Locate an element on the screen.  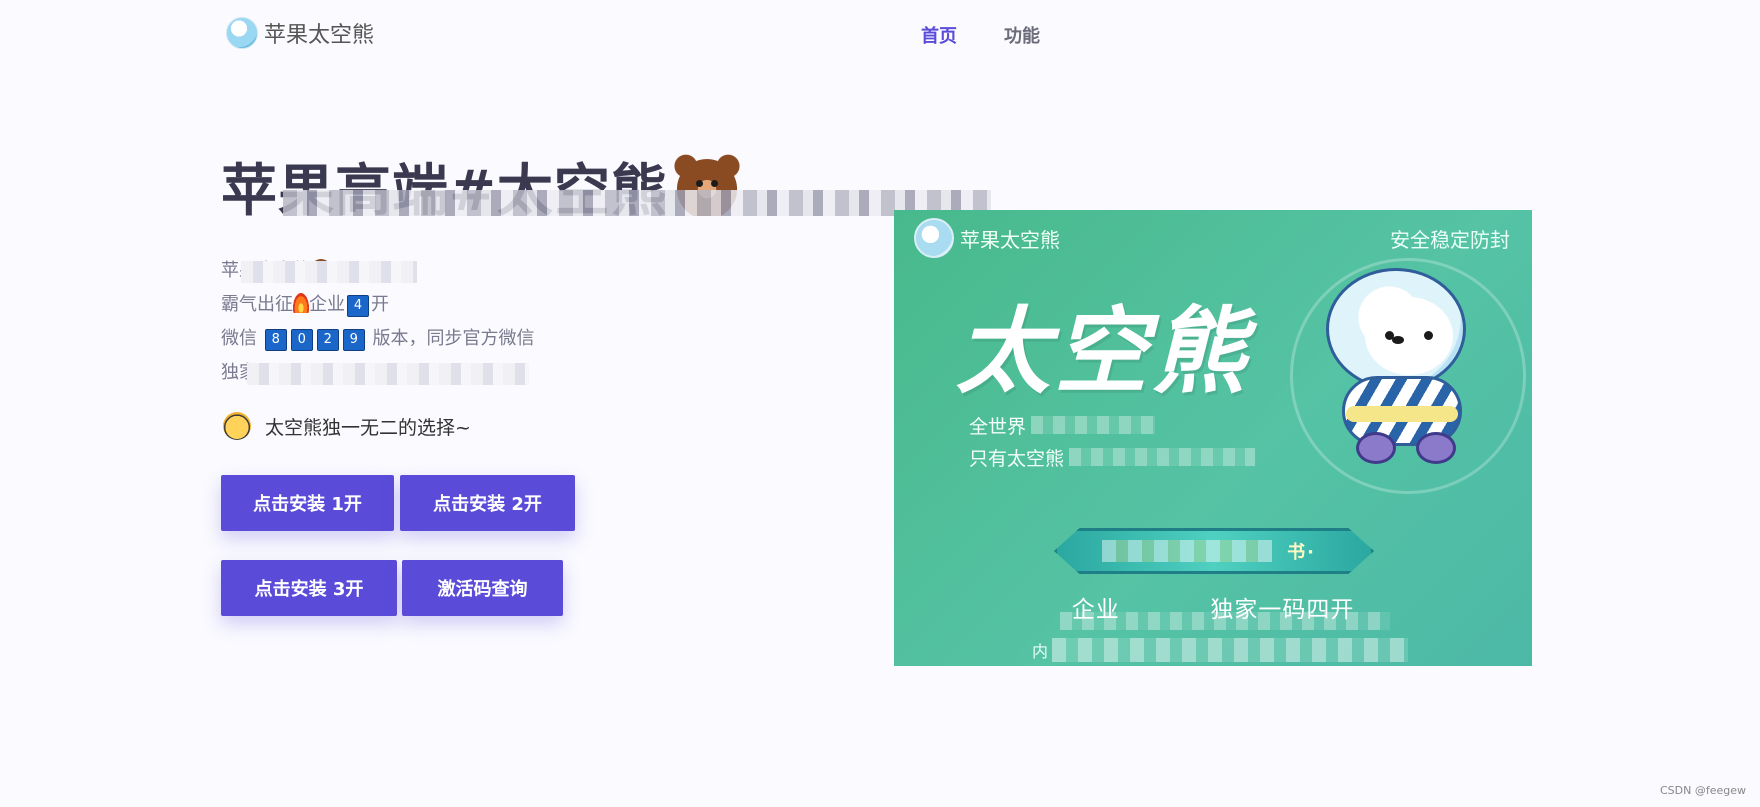
intro-text: 苹果太空熊 霸气出征企业4开 微信 8029 版本，同步官方微信 独家 is located at coordinates (377, 322).